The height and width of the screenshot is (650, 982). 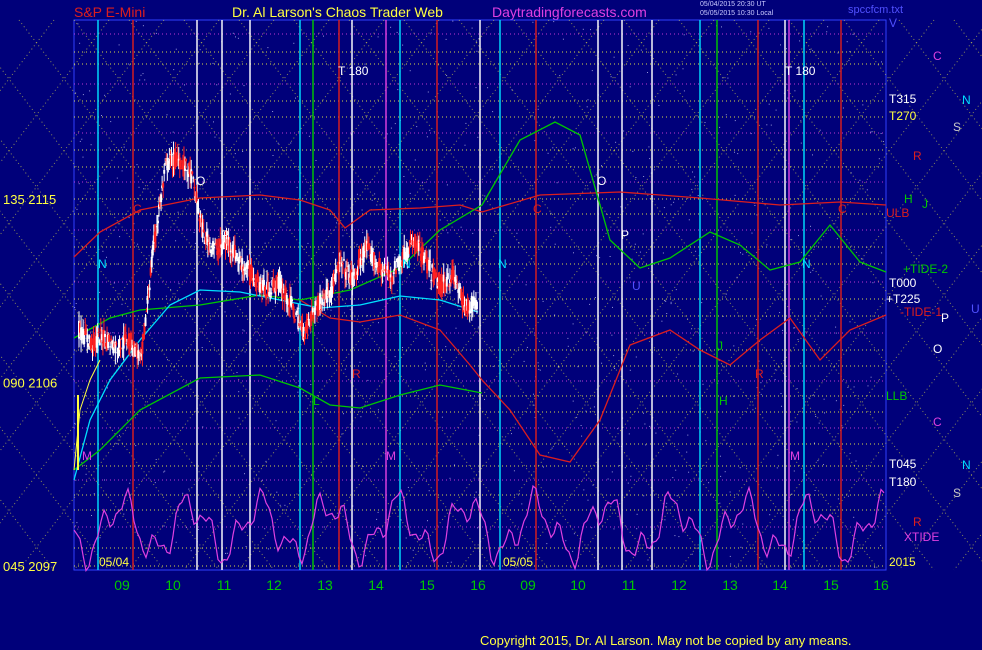 What do you see at coordinates (903, 283) in the screenshot?
I see `right-axis-label: T000` at bounding box center [903, 283].